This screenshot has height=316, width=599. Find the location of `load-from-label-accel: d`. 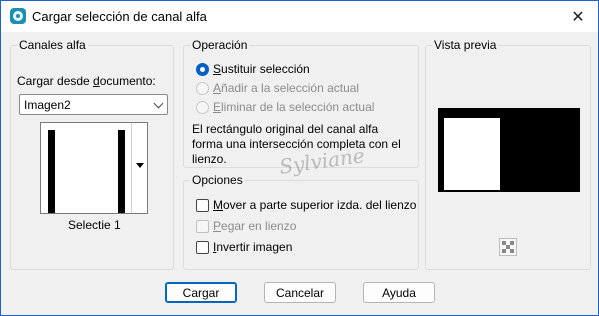

load-from-label-accel: d is located at coordinates (96, 81).